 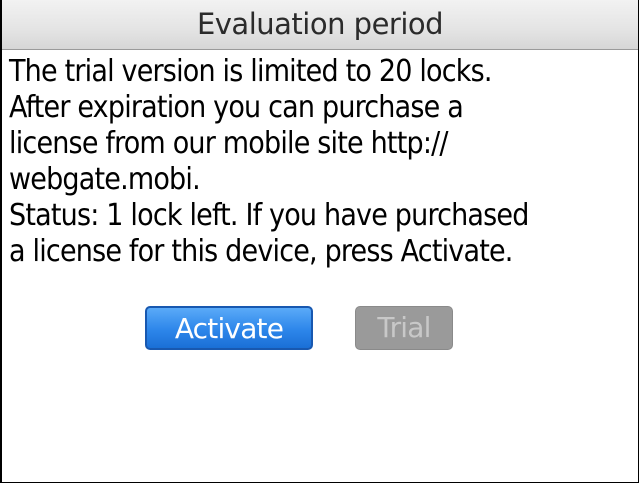 What do you see at coordinates (236, 107) in the screenshot?
I see `message-line: After expiration you can purchase a` at bounding box center [236, 107].